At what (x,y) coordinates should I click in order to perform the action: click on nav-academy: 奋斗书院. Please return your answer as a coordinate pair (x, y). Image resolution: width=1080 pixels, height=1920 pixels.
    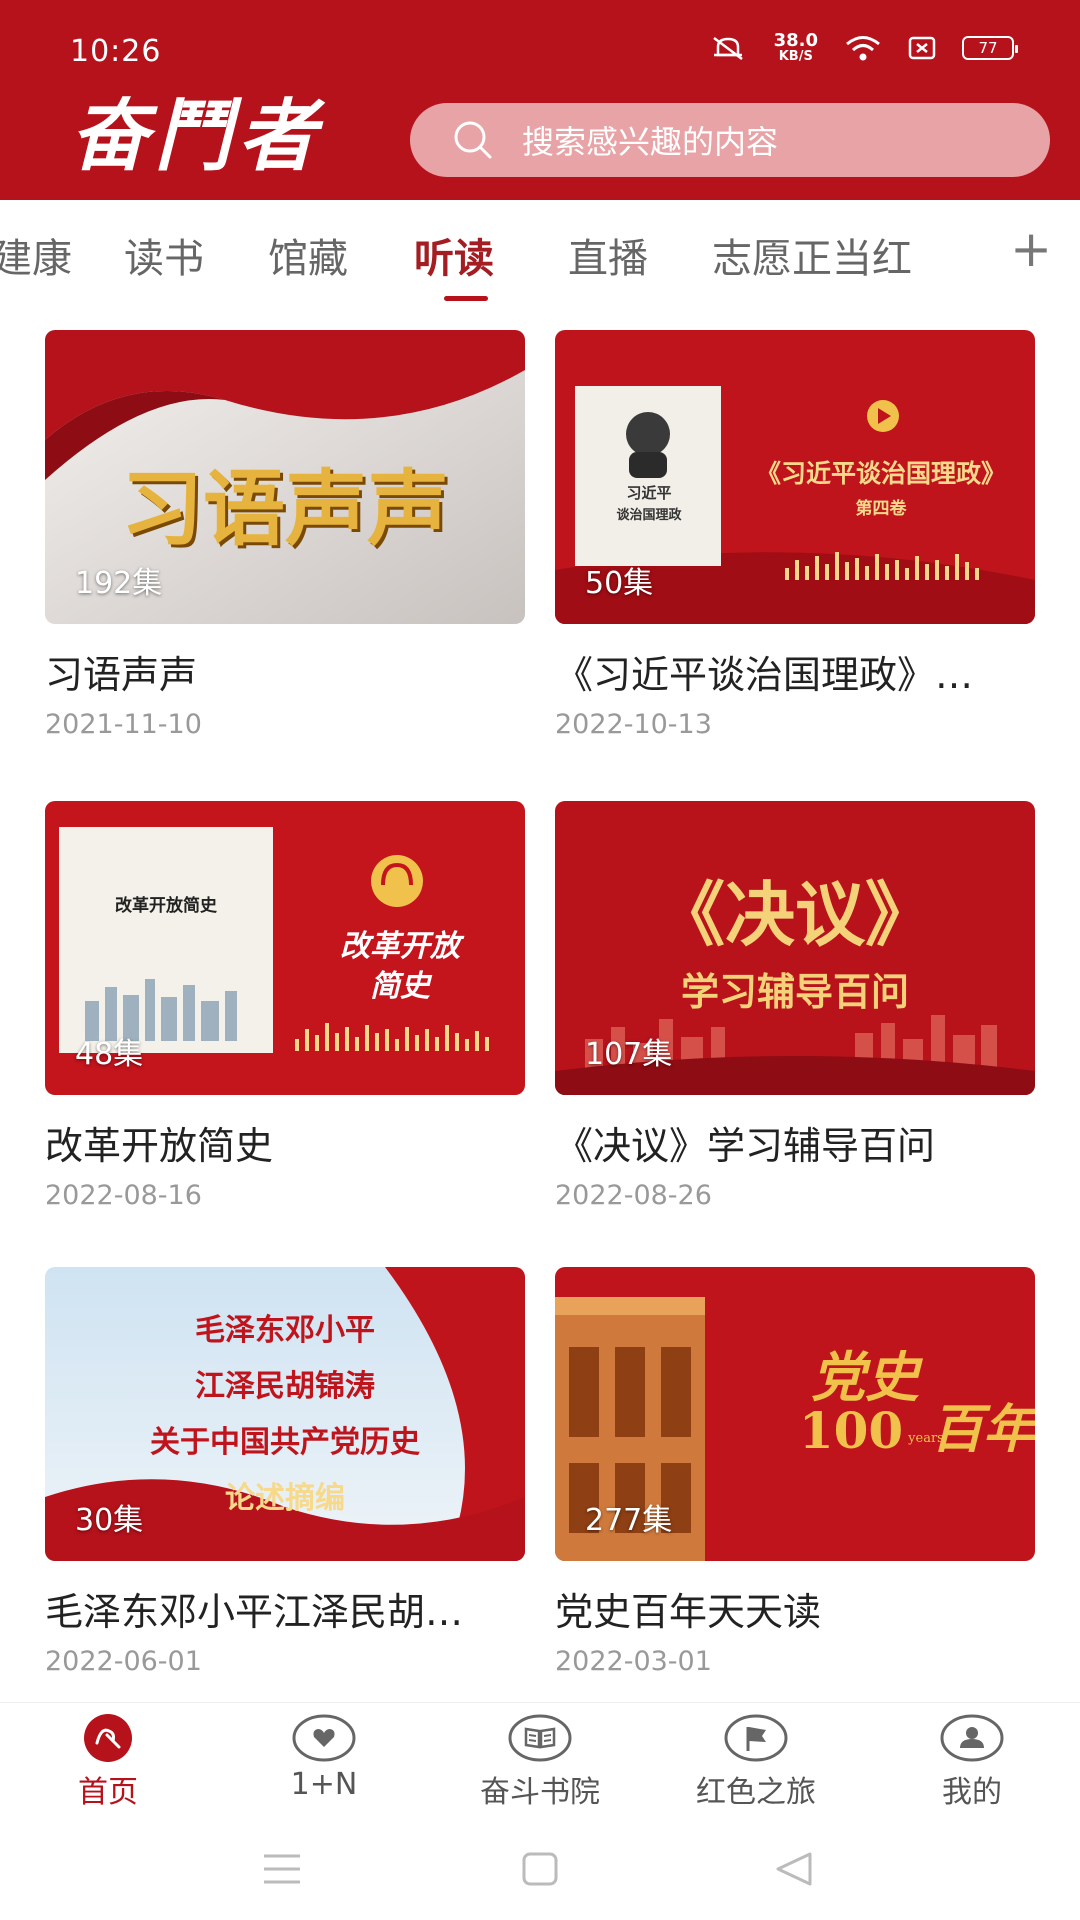
    Looking at the image, I should click on (540, 1762).